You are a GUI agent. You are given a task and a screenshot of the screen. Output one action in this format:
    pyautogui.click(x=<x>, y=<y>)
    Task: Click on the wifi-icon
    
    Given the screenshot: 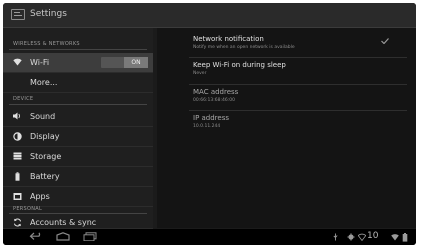 What is the action you would take?
    pyautogui.click(x=17, y=62)
    